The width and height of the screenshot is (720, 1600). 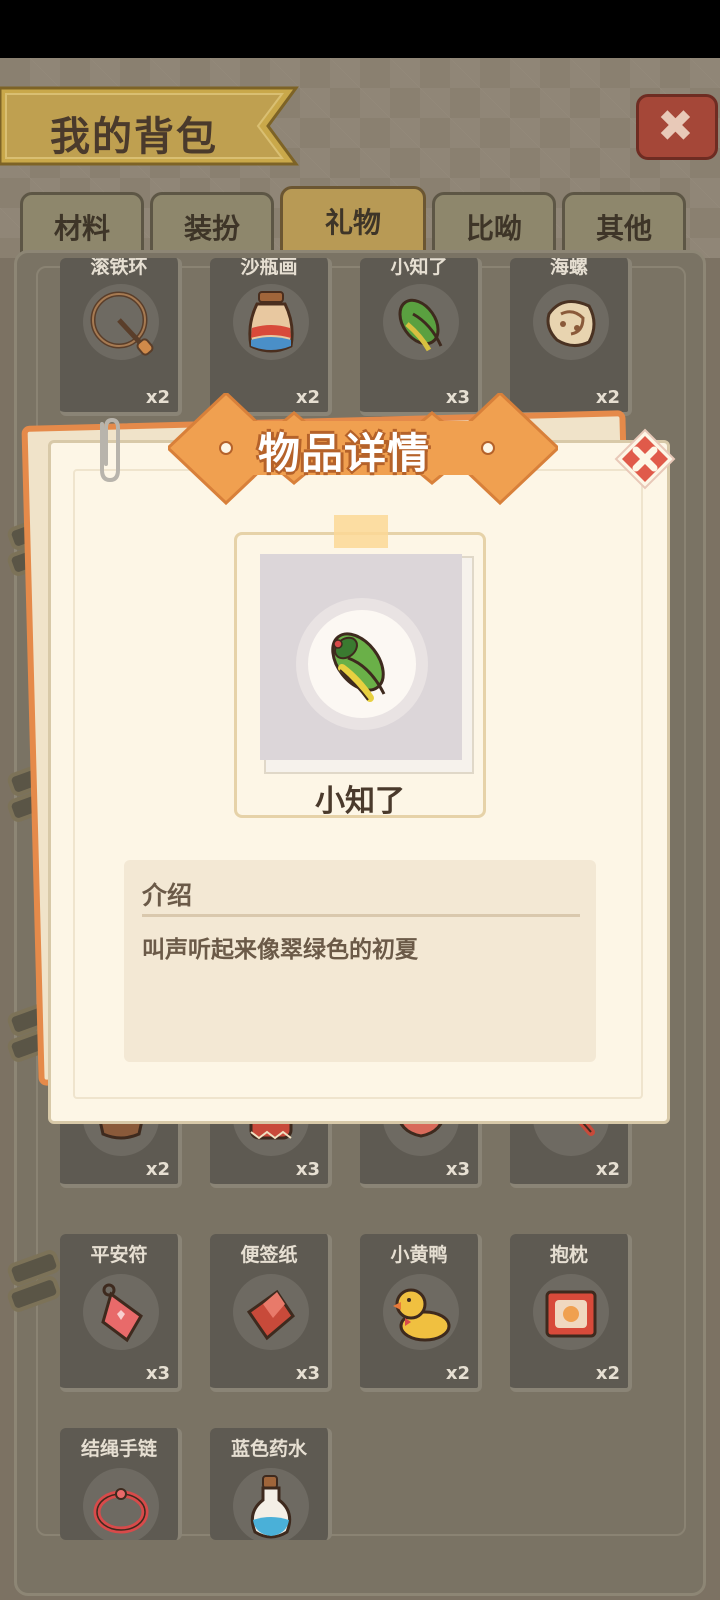 I want to click on item-photo, so click(x=361, y=657).